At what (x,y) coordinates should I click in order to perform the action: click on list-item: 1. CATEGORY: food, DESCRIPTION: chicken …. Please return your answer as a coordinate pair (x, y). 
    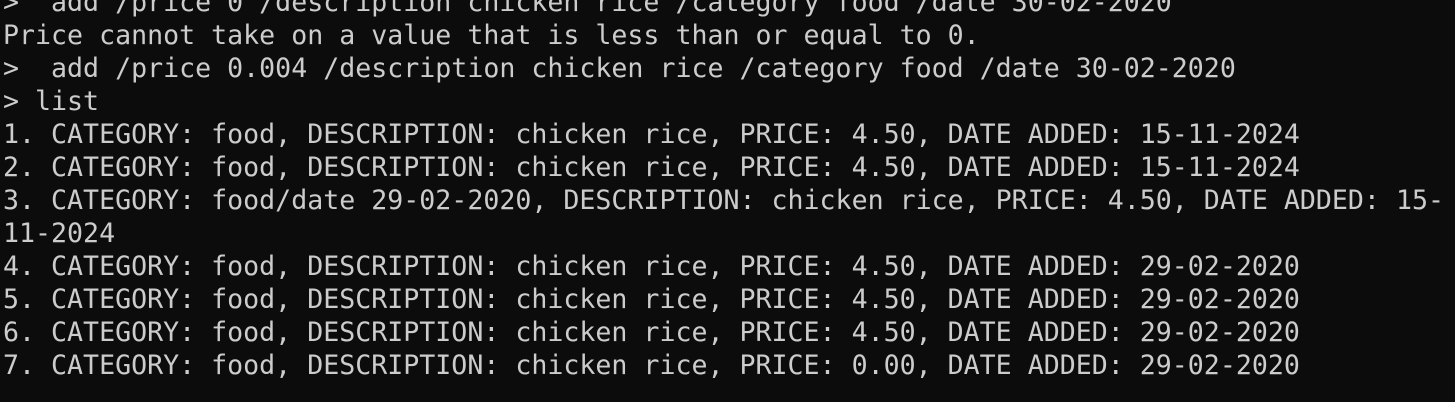
    Looking at the image, I should click on (651, 134).